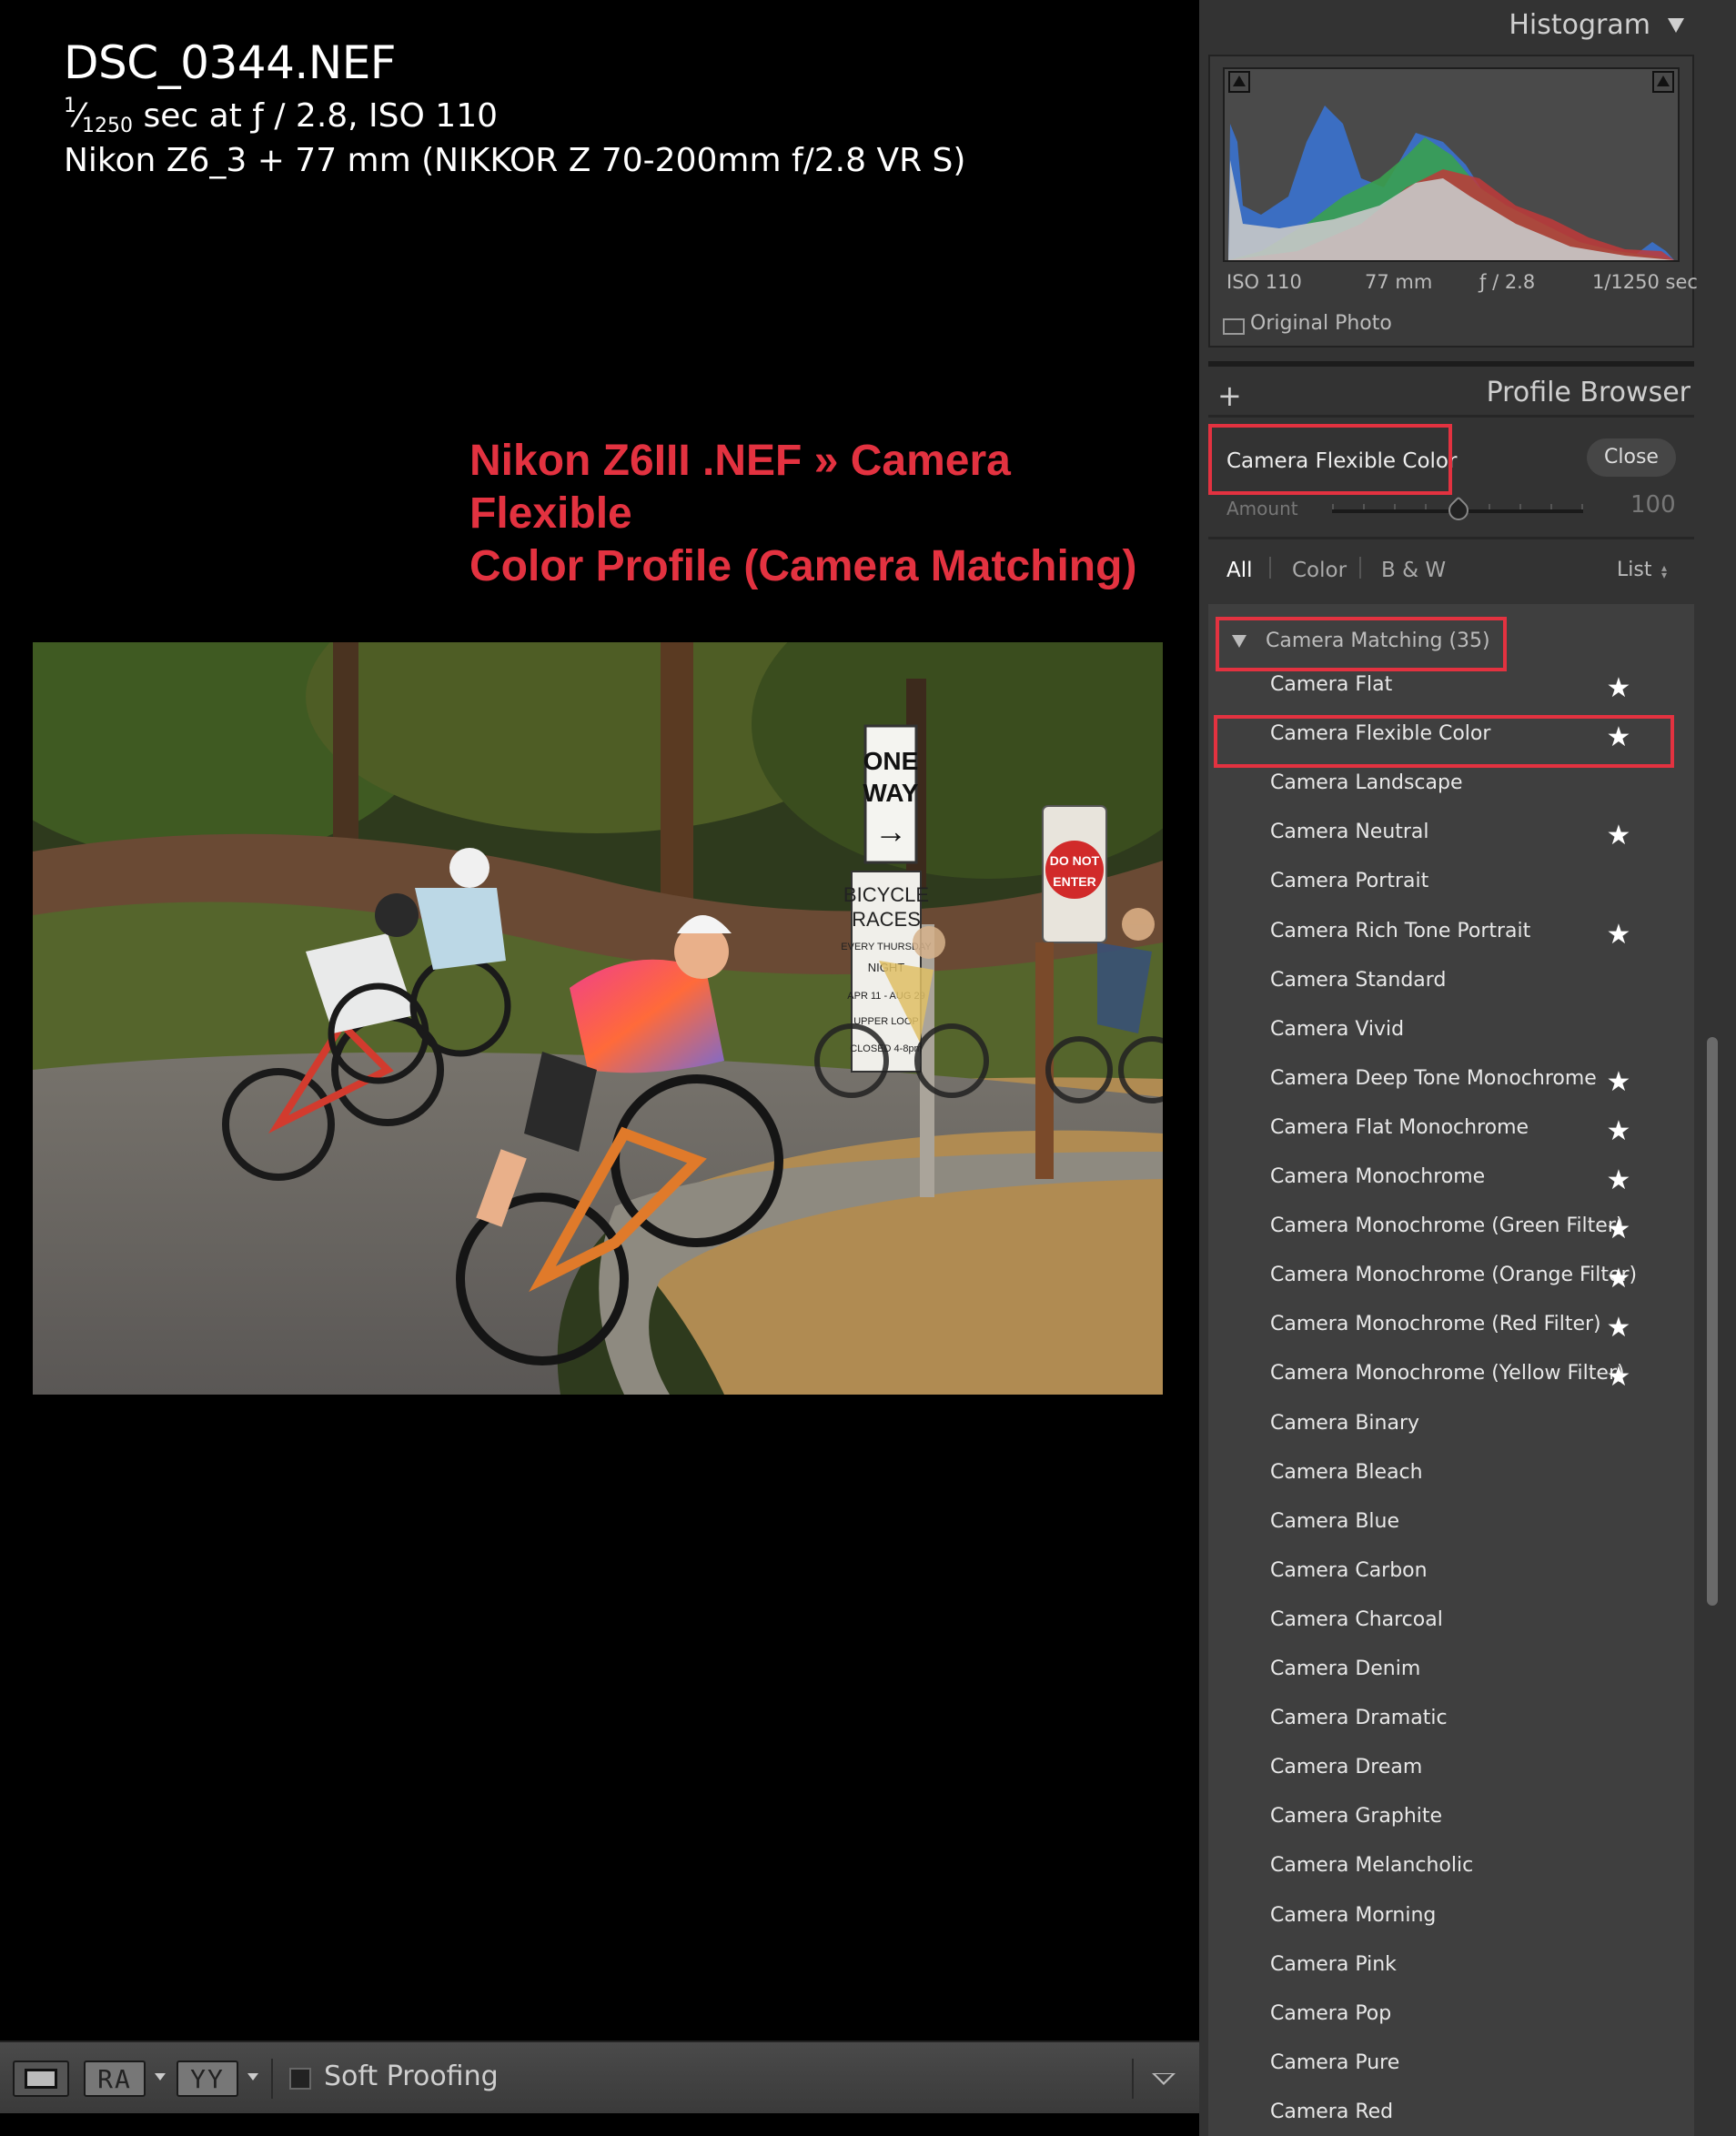 The height and width of the screenshot is (2136, 1736). I want to click on profile-item: Camera Pure, so click(1452, 2062).